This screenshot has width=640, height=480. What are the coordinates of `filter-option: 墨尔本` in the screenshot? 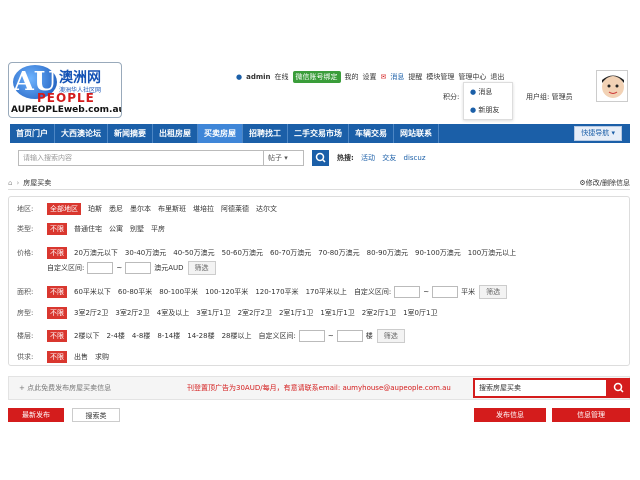 It's located at (140, 209).